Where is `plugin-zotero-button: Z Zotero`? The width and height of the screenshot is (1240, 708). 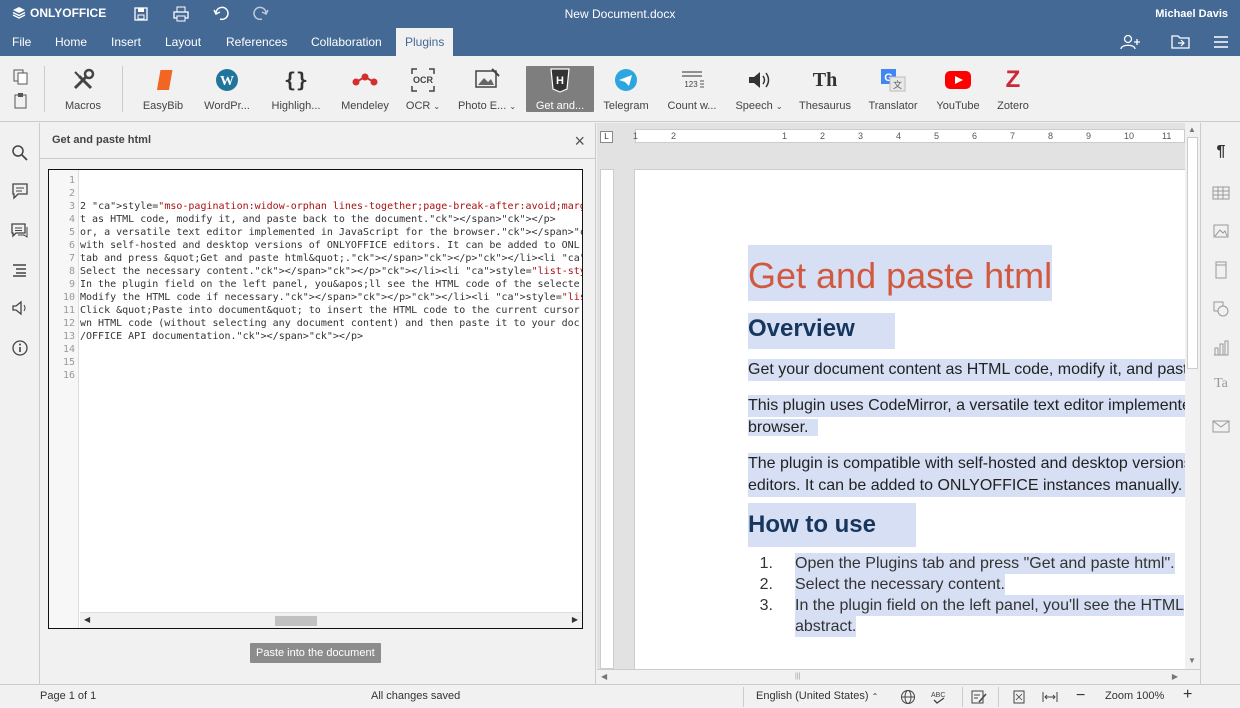
plugin-zotero-button: Z Zotero is located at coordinates (1013, 90).